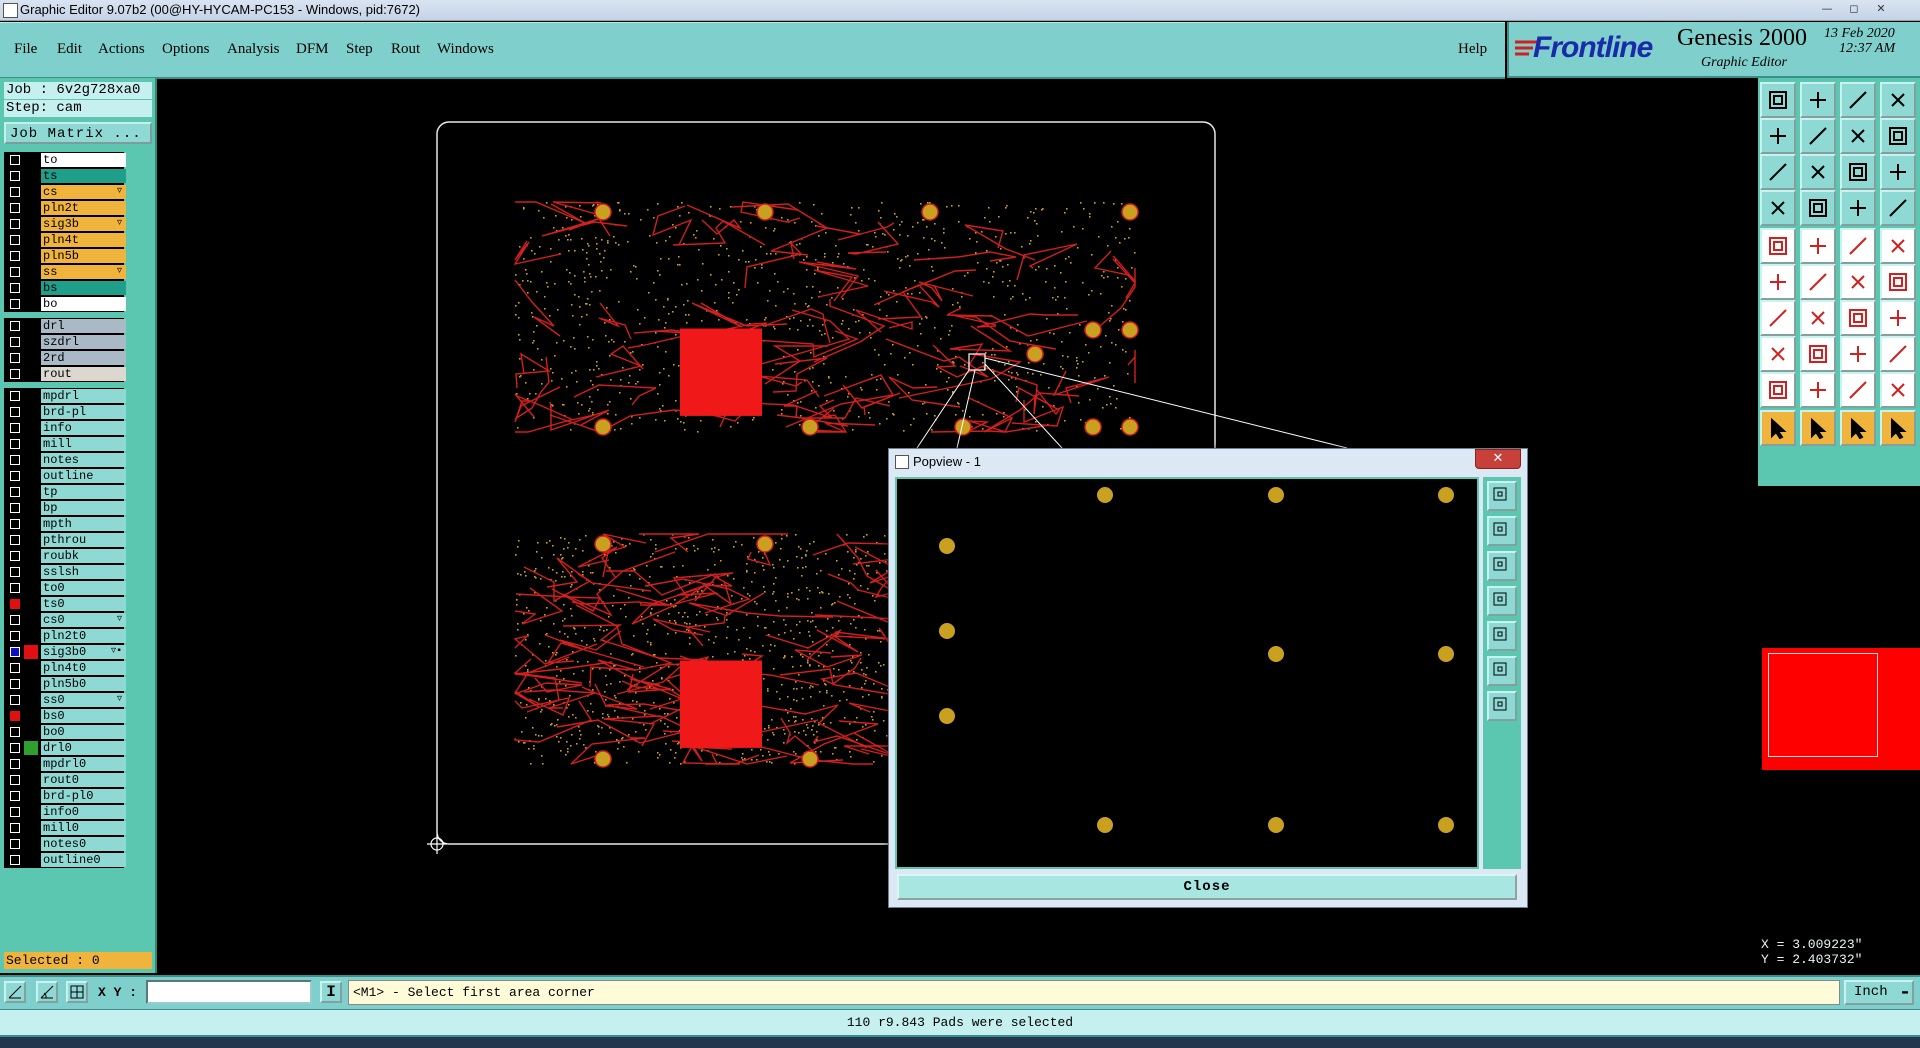 The height and width of the screenshot is (1048, 1920). Describe the element at coordinates (1502, 706) in the screenshot. I see `center-button` at that location.